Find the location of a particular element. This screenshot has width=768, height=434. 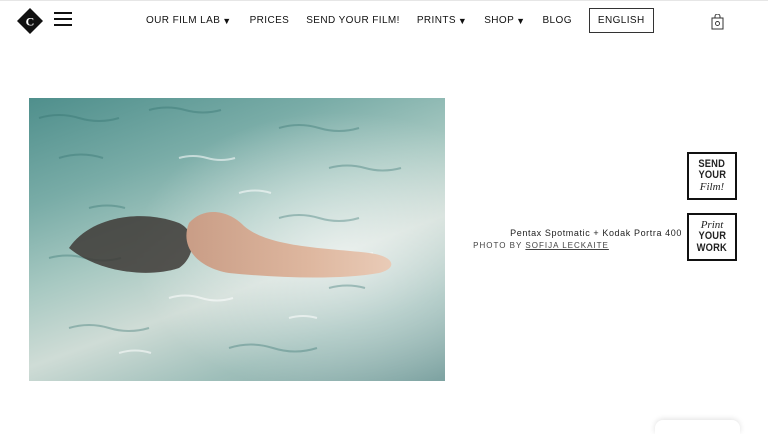

menu-button is located at coordinates (63, 20).